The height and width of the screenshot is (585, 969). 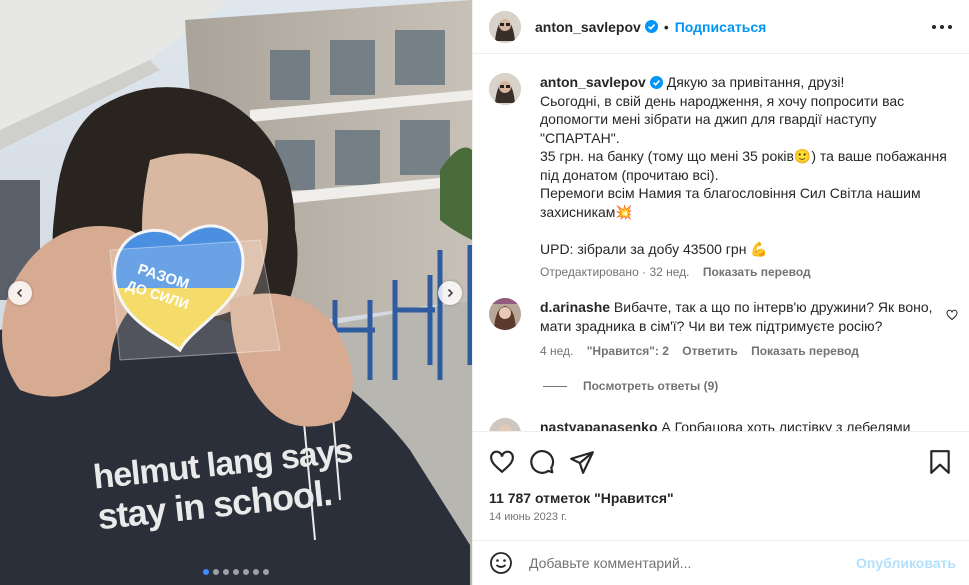 I want to click on share-send-icon, so click(x=582, y=462).